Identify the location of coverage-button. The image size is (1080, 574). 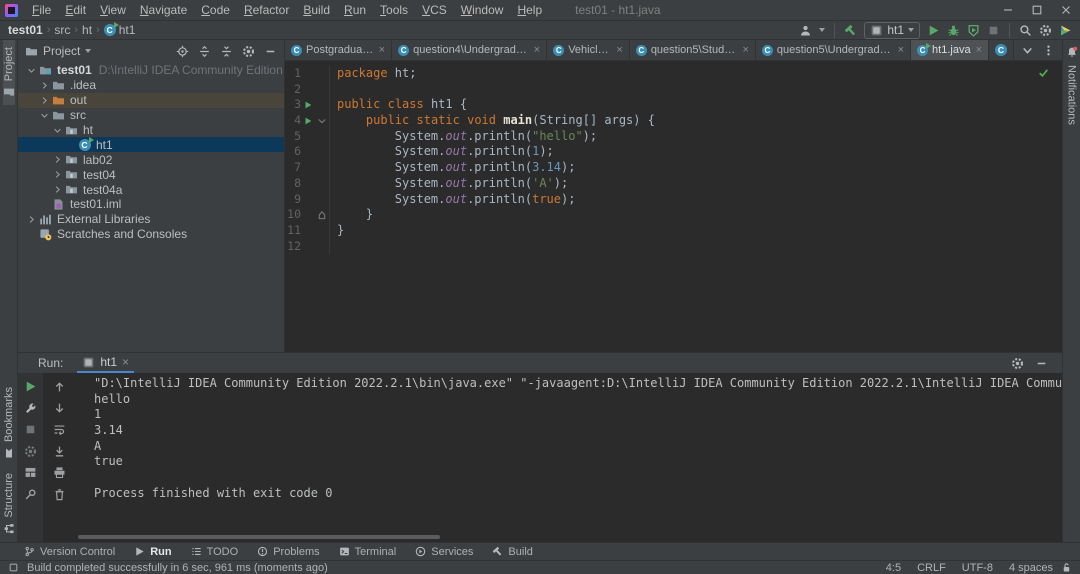
(973, 30).